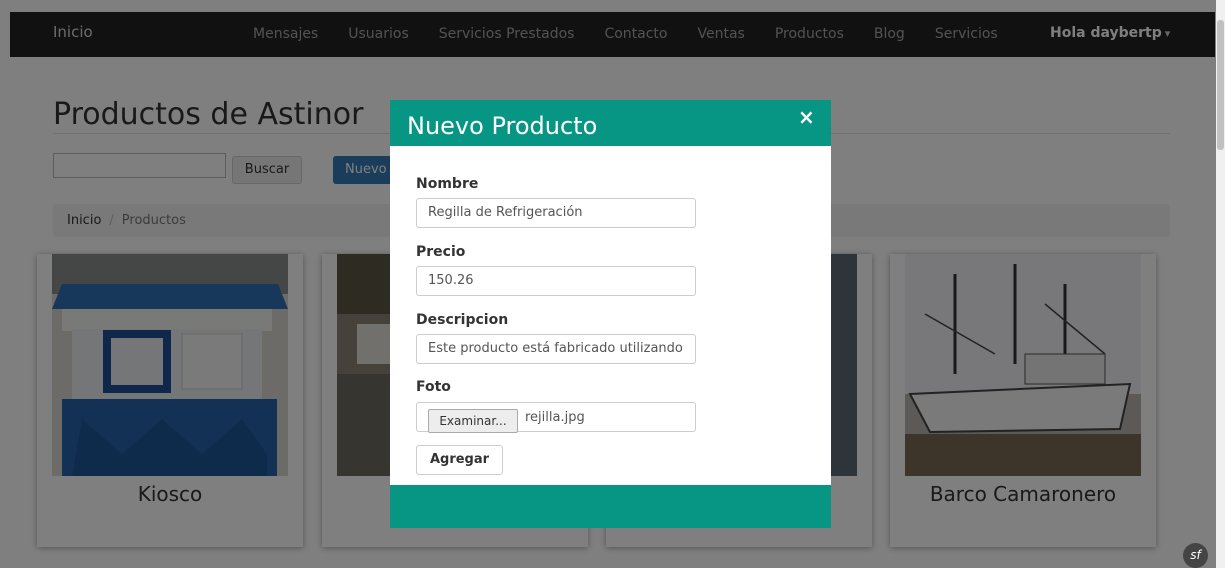  What do you see at coordinates (447, 184) in the screenshot?
I see `nombre-label: Nombre` at bounding box center [447, 184].